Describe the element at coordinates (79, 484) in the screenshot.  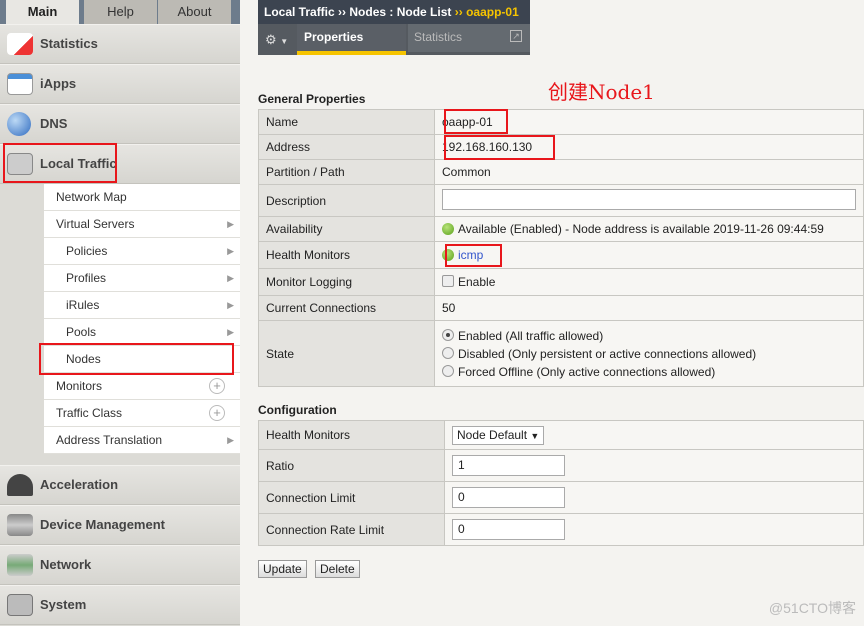
I see `label: Acceleration` at that location.